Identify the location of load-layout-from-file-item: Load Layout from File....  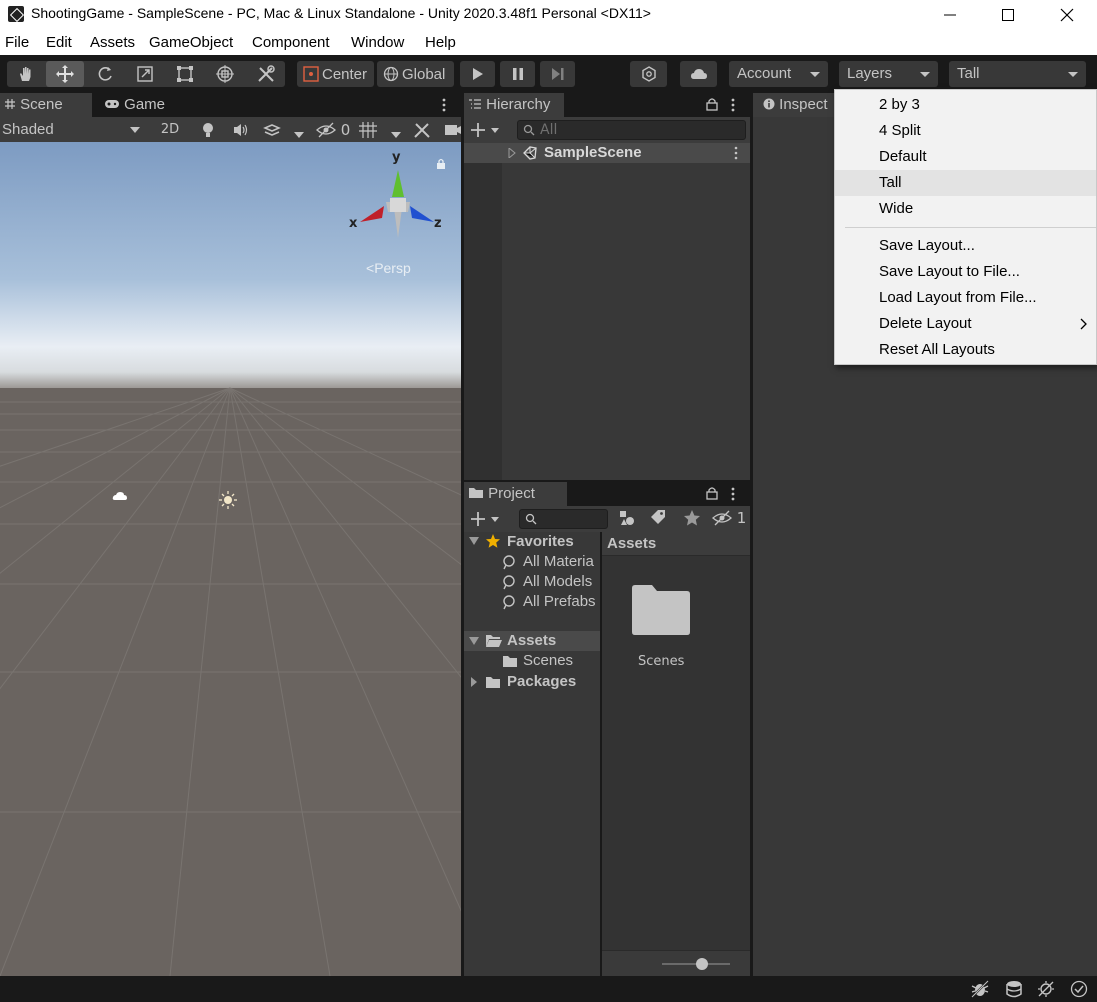
(965, 298).